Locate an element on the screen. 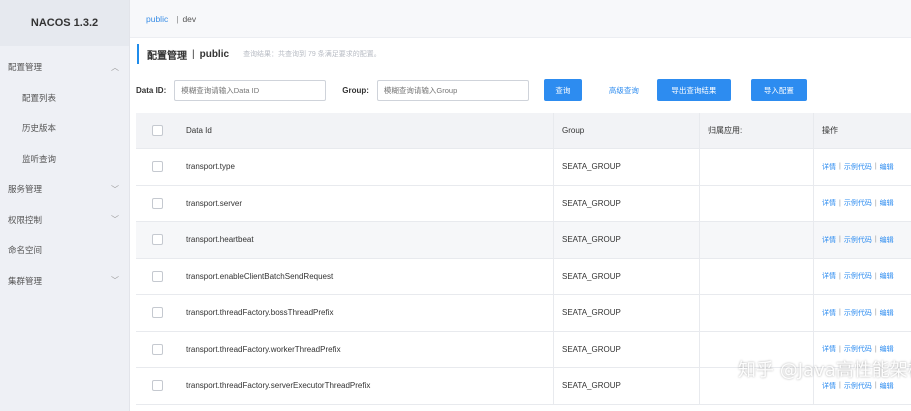 Image resolution: width=911 pixels, height=411 pixels. group-label: Group: is located at coordinates (355, 90).